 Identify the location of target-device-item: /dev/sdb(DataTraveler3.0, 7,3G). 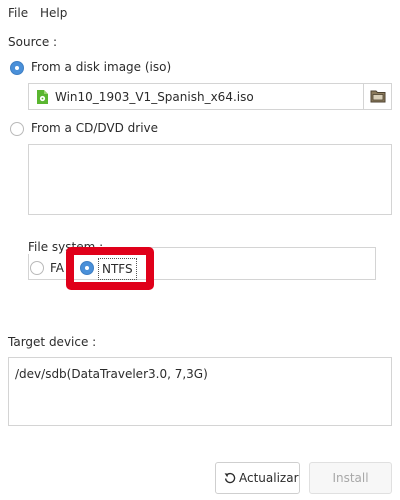
(111, 374).